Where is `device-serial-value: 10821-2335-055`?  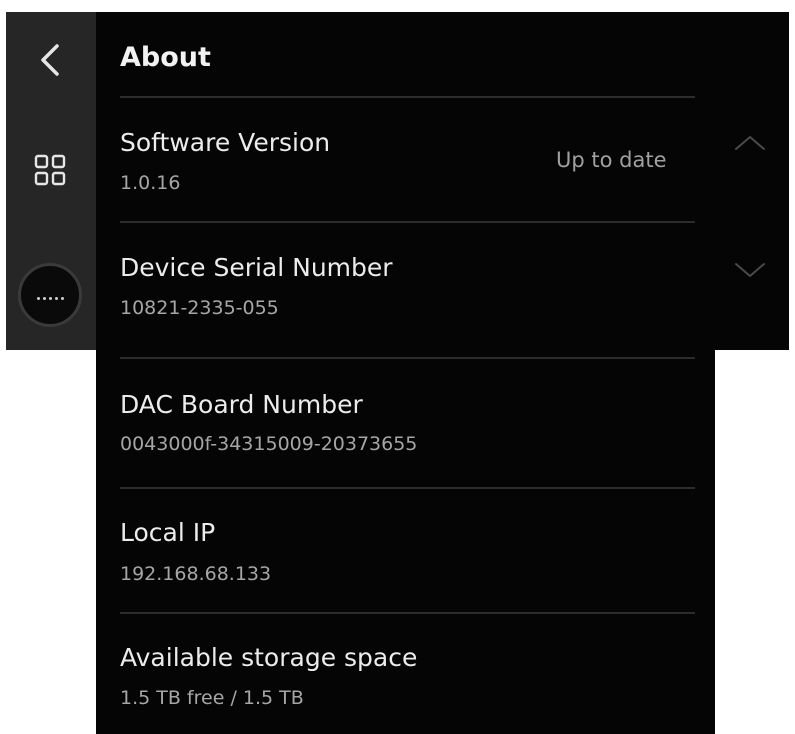 device-serial-value: 10821-2335-055 is located at coordinates (199, 308).